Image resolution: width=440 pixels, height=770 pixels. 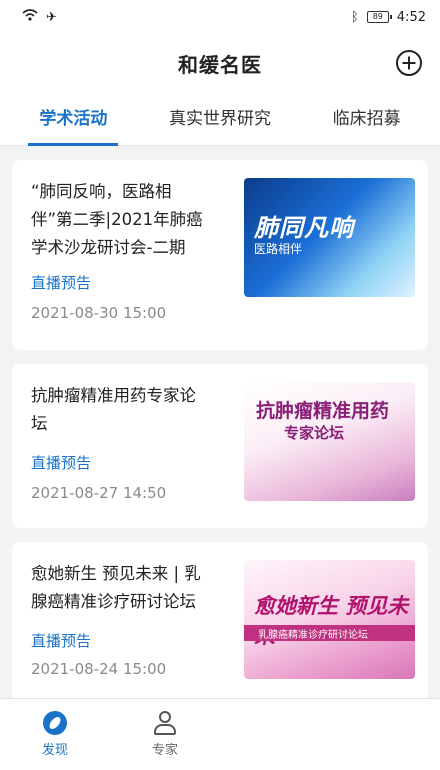 What do you see at coordinates (411, 17) in the screenshot?
I see `status-time: 4:52` at bounding box center [411, 17].